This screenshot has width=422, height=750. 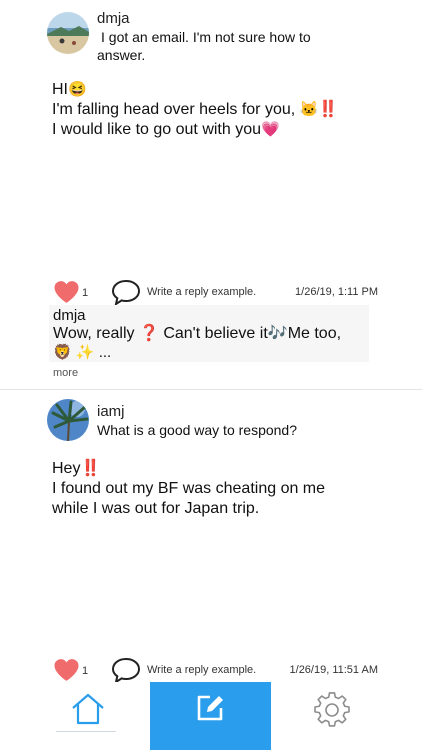 I want to click on avatar-beach-image, so click(x=68, y=33).